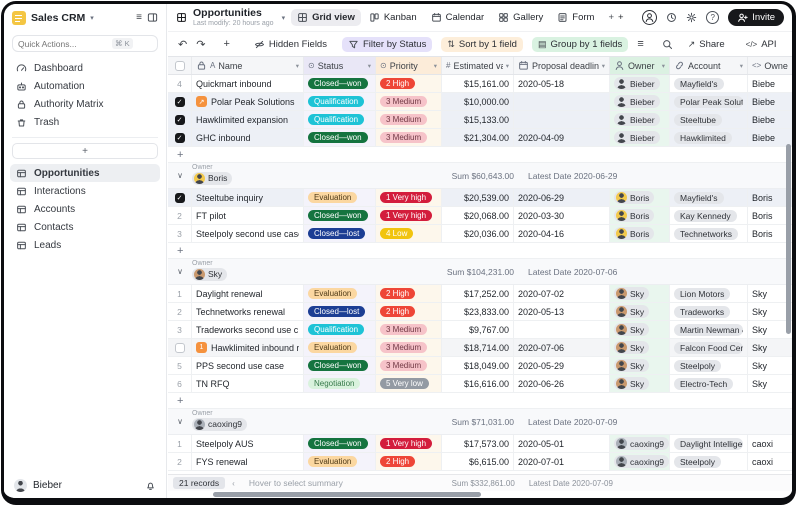  Describe the element at coordinates (226, 44) in the screenshot. I see `add-record-icon: +` at that location.